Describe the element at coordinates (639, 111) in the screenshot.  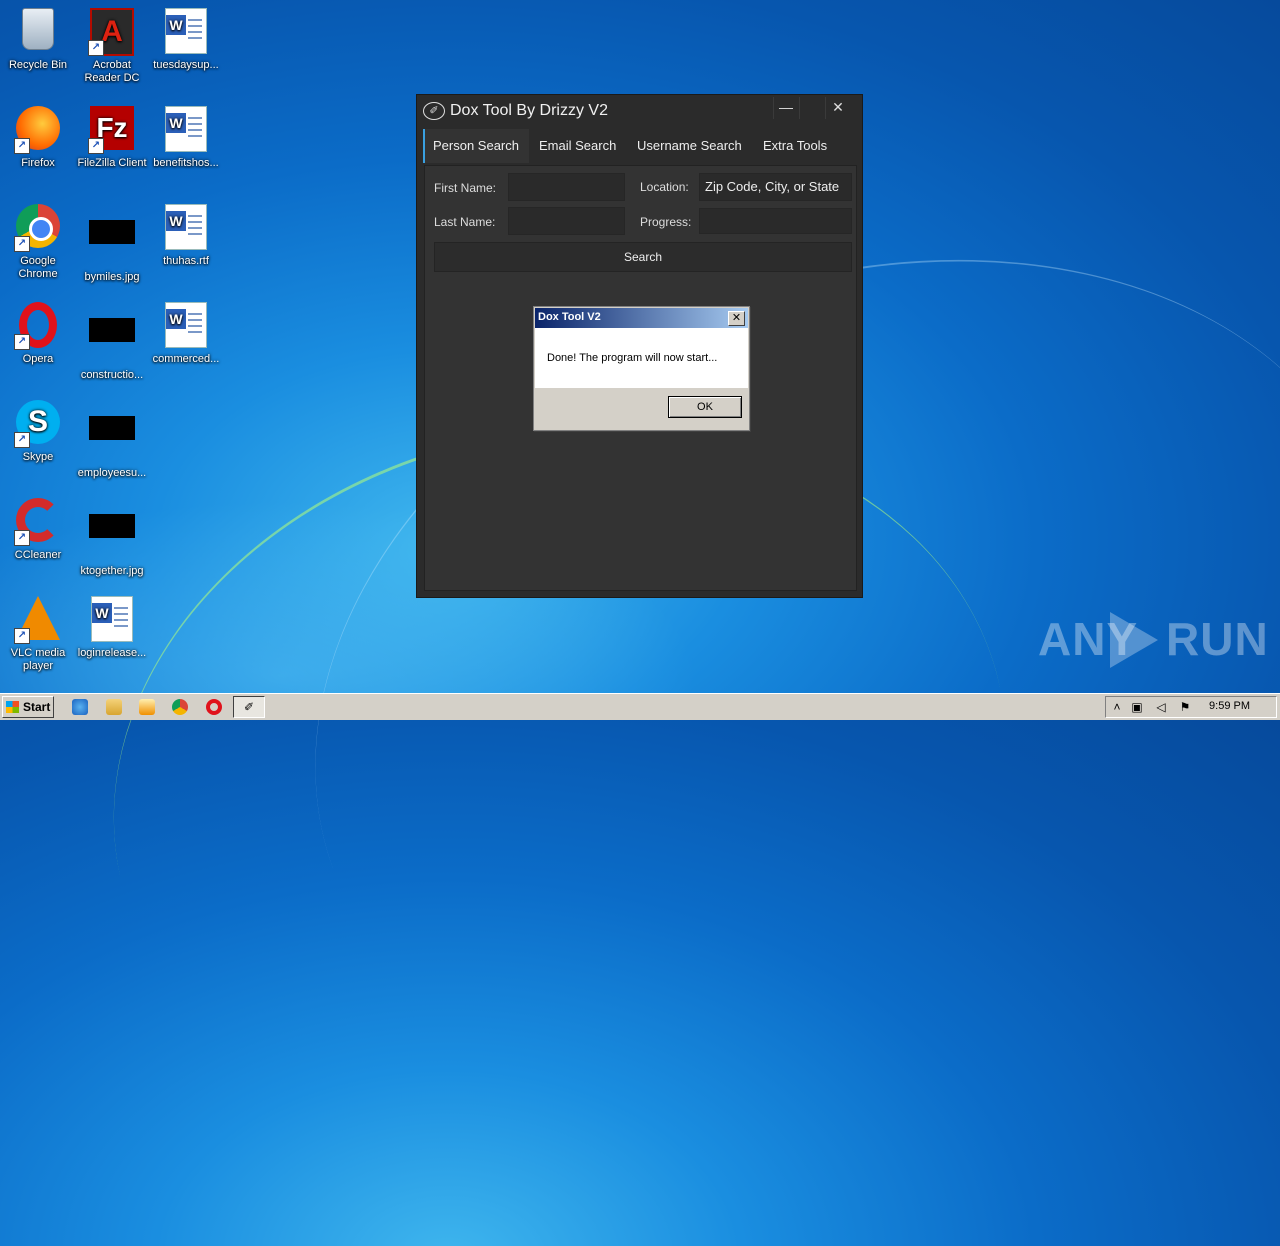
I see `window-titlebar: ✐ Dox Tool By Drizzy V2 — ✕` at that location.